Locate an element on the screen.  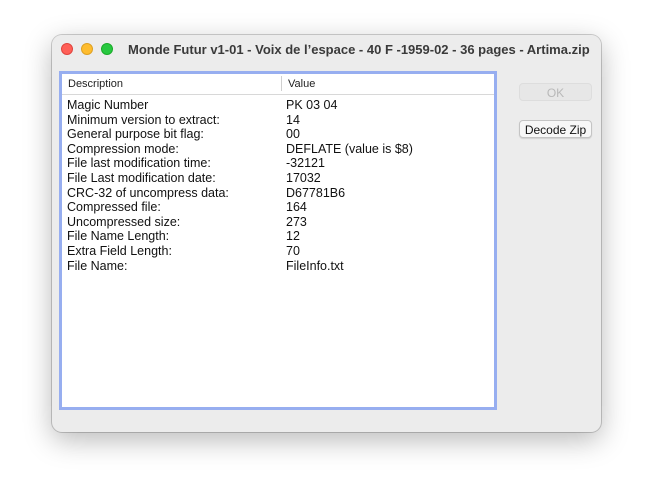
table-row: Compression mode: DEFLATE (value is $8) is located at coordinates (278, 149).